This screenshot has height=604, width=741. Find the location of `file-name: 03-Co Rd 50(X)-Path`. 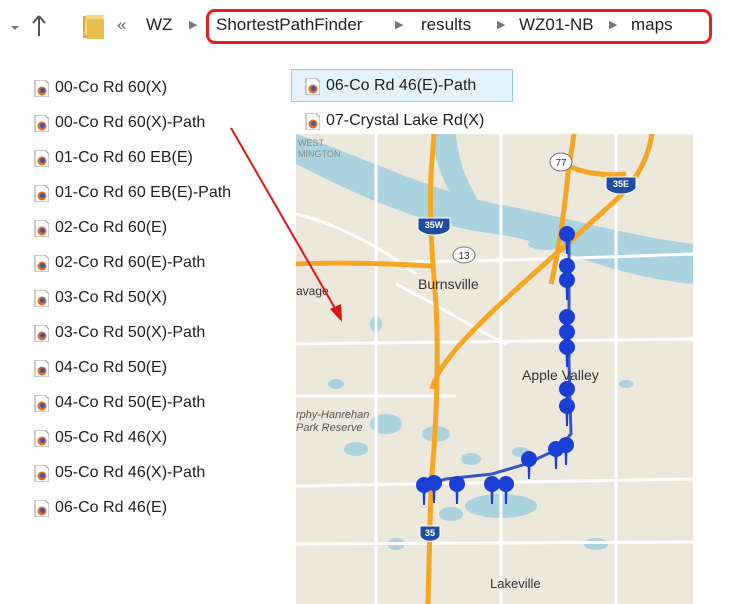

file-name: 03-Co Rd 50(X)-Path is located at coordinates (130, 332).